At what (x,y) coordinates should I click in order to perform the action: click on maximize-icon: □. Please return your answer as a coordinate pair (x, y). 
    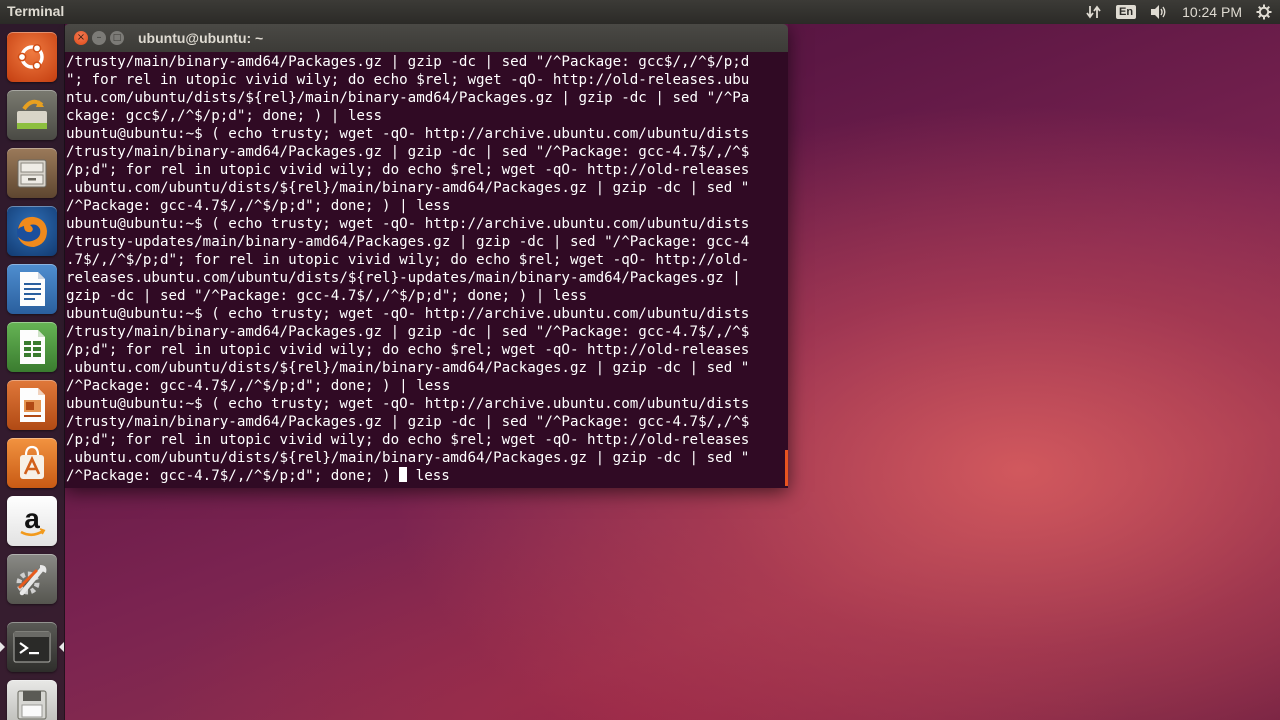
    Looking at the image, I should click on (117, 37).